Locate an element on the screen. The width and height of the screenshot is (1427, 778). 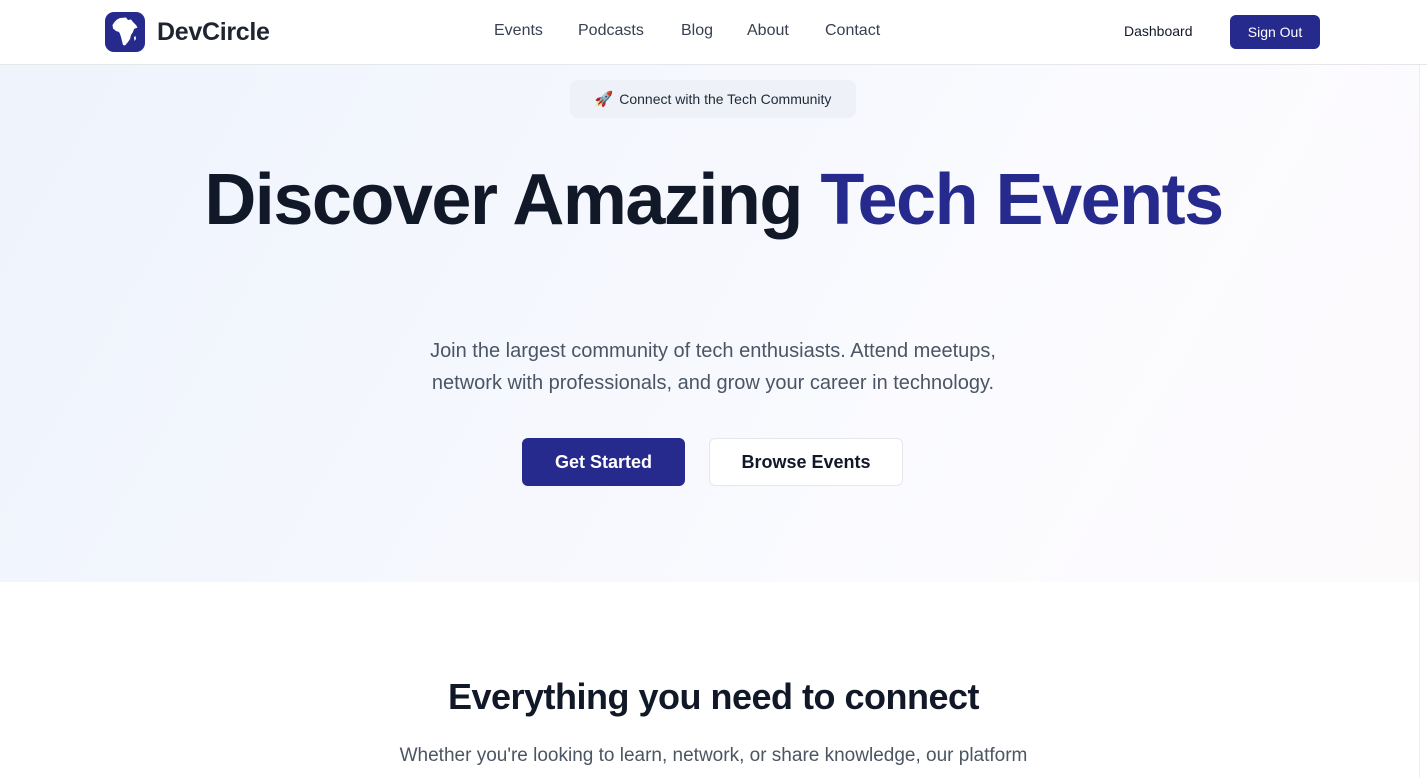
brand: DevCircle is located at coordinates (187, 32).